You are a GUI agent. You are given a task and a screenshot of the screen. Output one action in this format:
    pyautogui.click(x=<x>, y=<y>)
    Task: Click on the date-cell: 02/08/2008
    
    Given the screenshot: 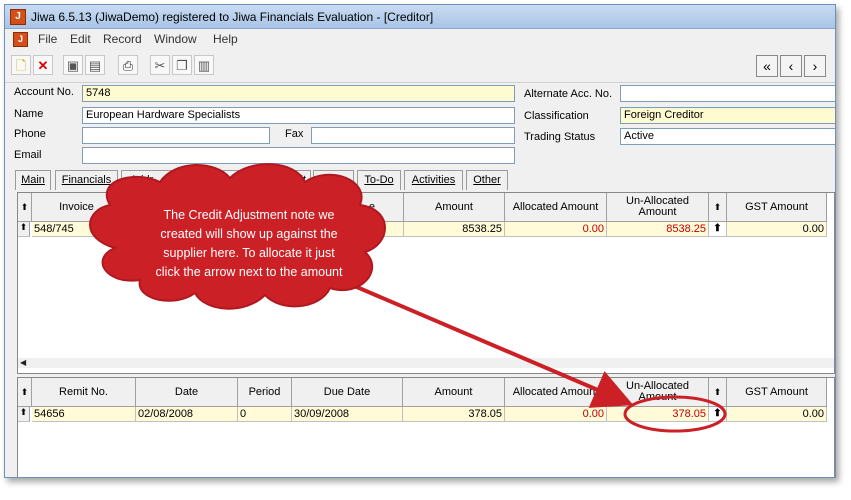 What is the action you would take?
    pyautogui.click(x=187, y=414)
    